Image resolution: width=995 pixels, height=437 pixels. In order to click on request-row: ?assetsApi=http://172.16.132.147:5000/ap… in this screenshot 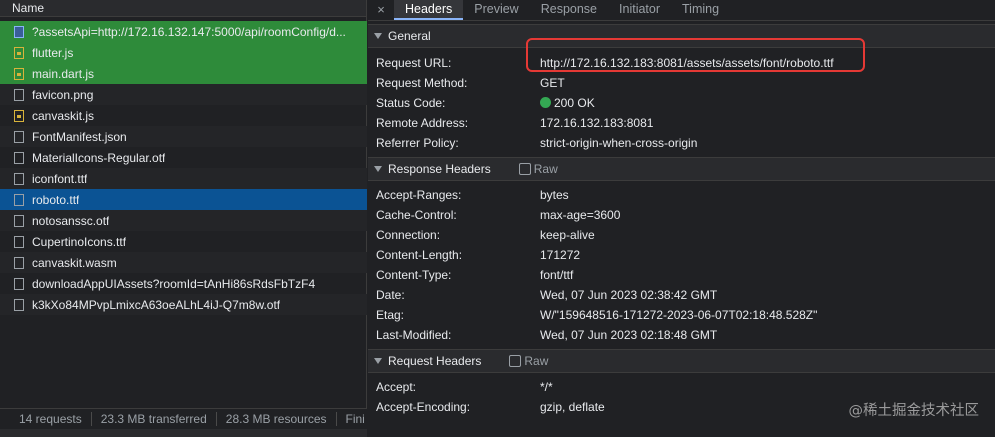, I will do `click(183, 31)`.